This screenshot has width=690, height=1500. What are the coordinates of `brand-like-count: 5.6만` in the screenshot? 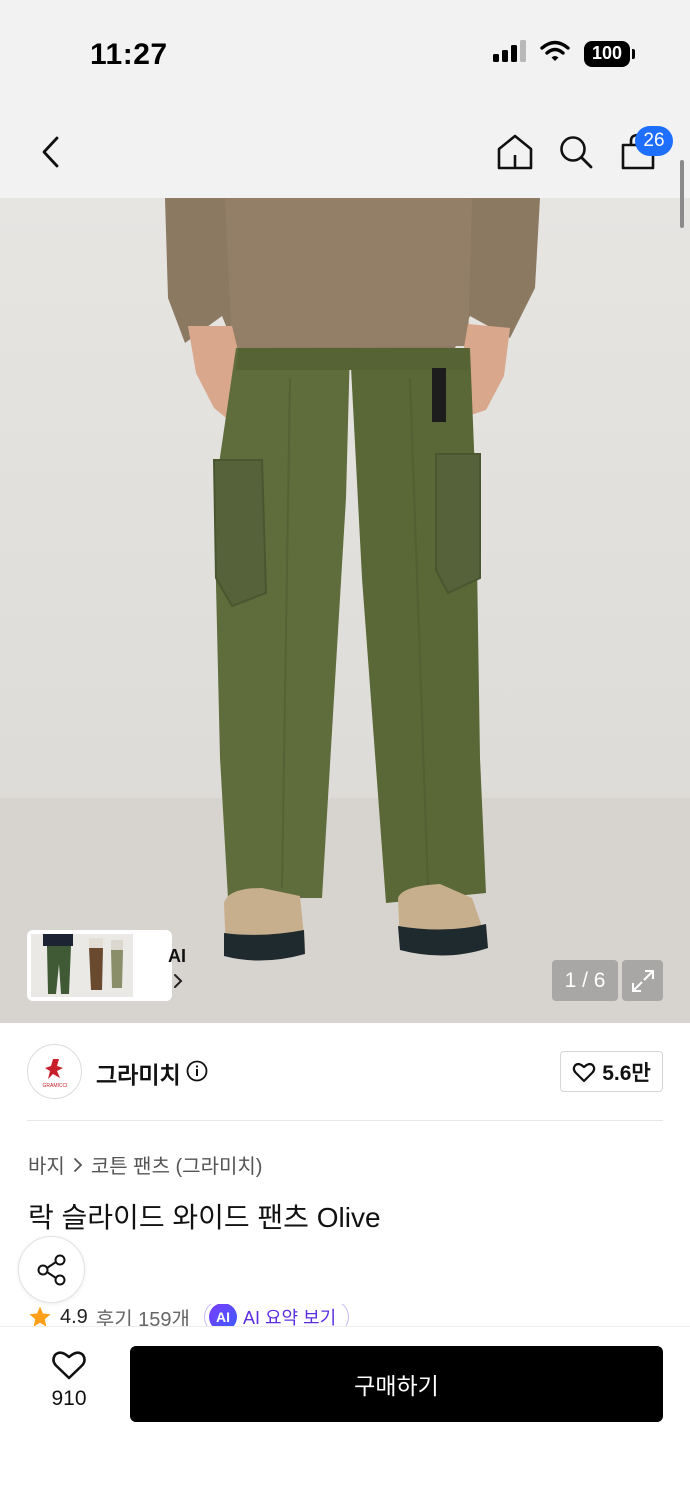 It's located at (626, 1073).